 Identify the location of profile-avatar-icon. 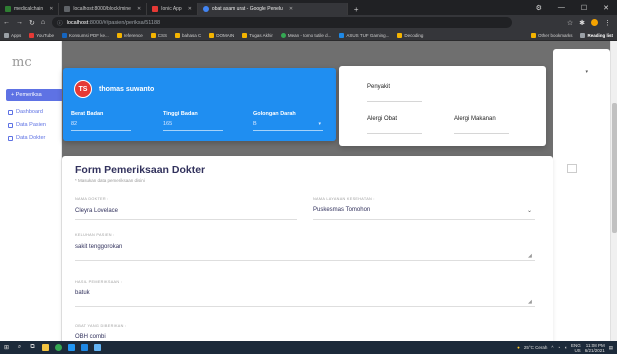
(594, 22).